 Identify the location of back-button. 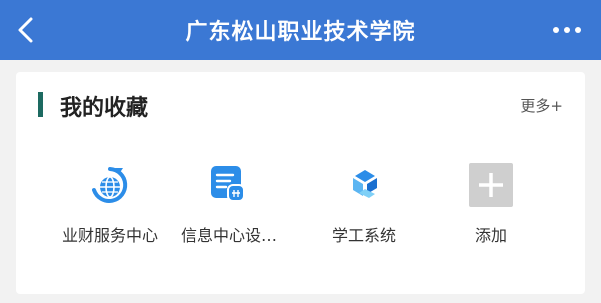
(26, 30).